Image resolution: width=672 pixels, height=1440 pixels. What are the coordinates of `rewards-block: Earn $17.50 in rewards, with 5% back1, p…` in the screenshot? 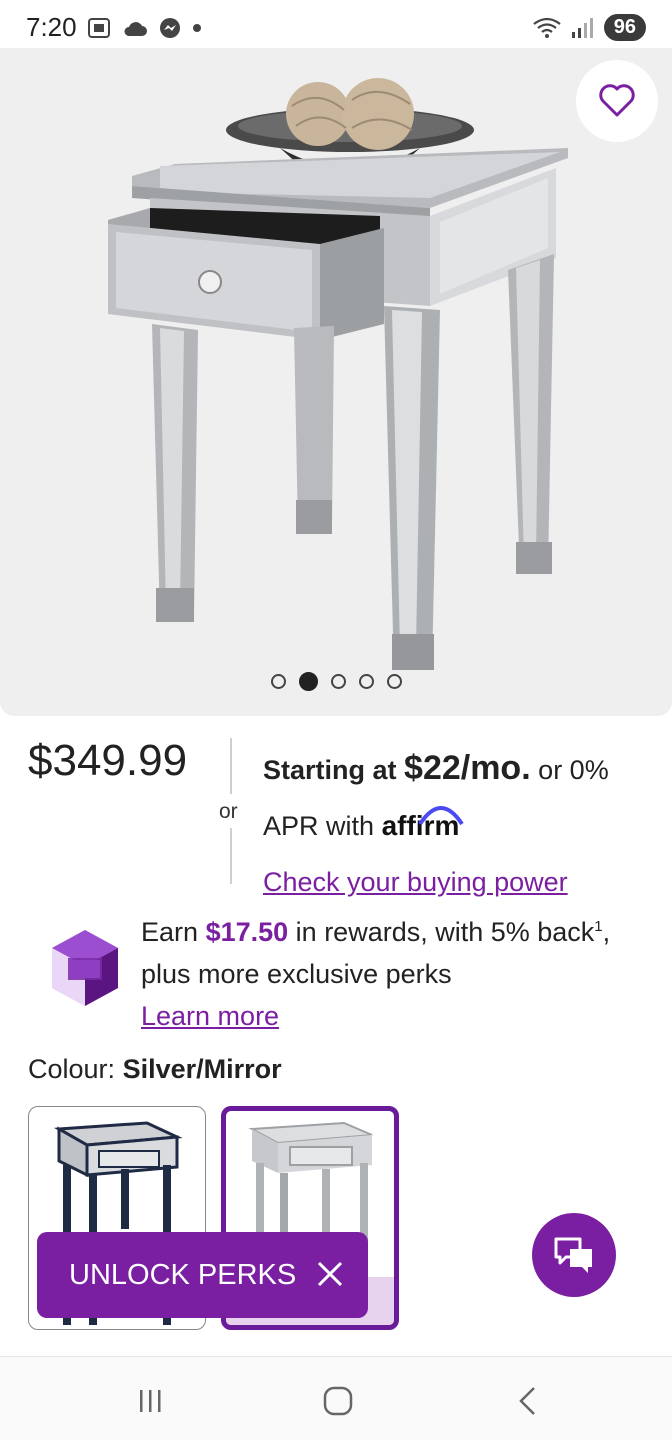 It's located at (391, 971).